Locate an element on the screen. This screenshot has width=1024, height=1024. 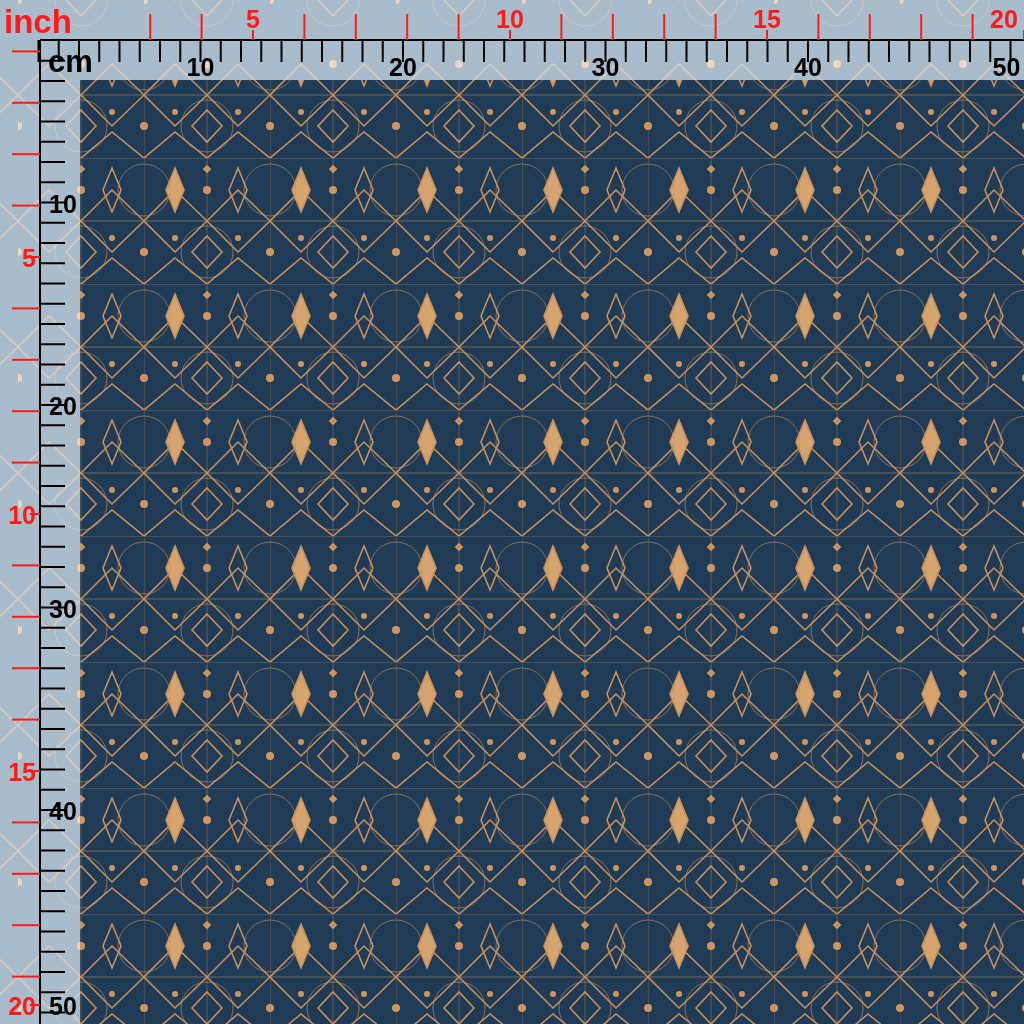
inch-unit-label: inch is located at coordinates (38, 21).